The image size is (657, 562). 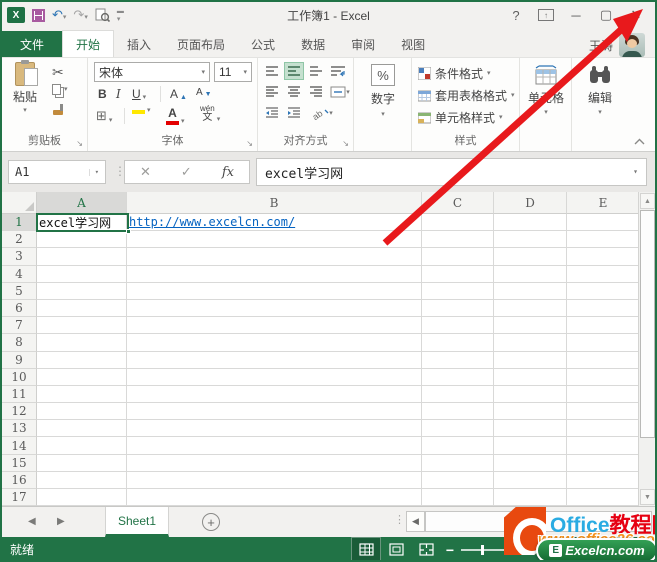 What do you see at coordinates (274, 480) in the screenshot?
I see `cell-B16` at bounding box center [274, 480].